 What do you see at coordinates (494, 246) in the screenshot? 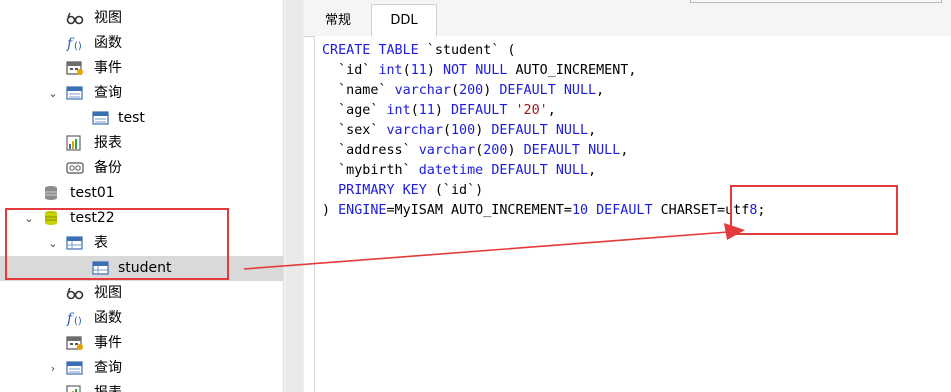
I see `annotation-arrow` at bounding box center [494, 246].